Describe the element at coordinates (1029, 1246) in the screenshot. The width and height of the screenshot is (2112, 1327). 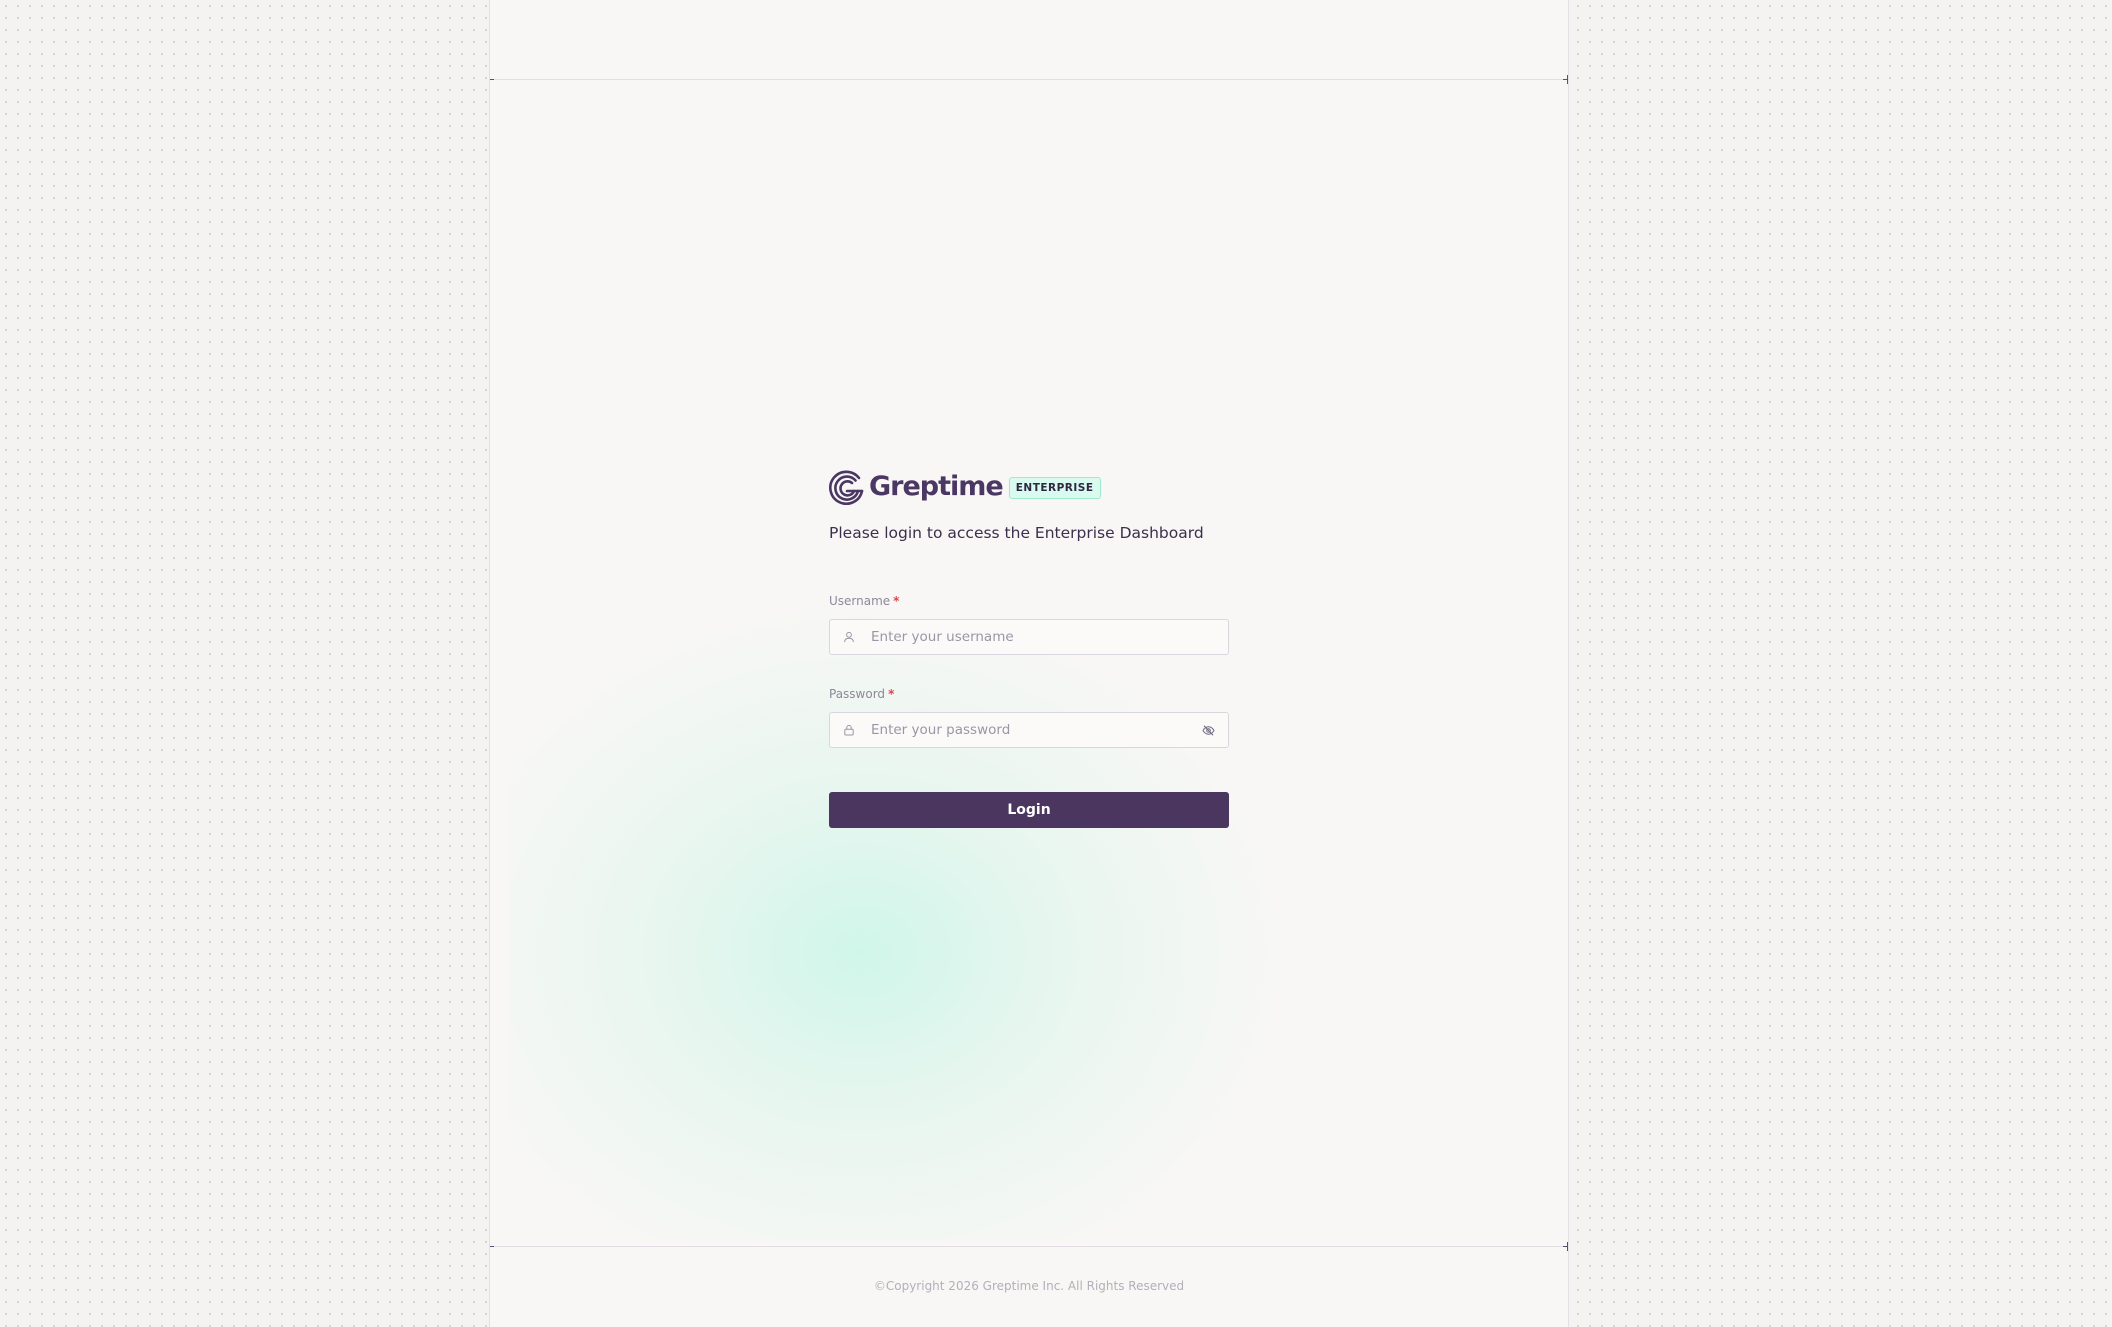
I see `bottom-divider` at that location.